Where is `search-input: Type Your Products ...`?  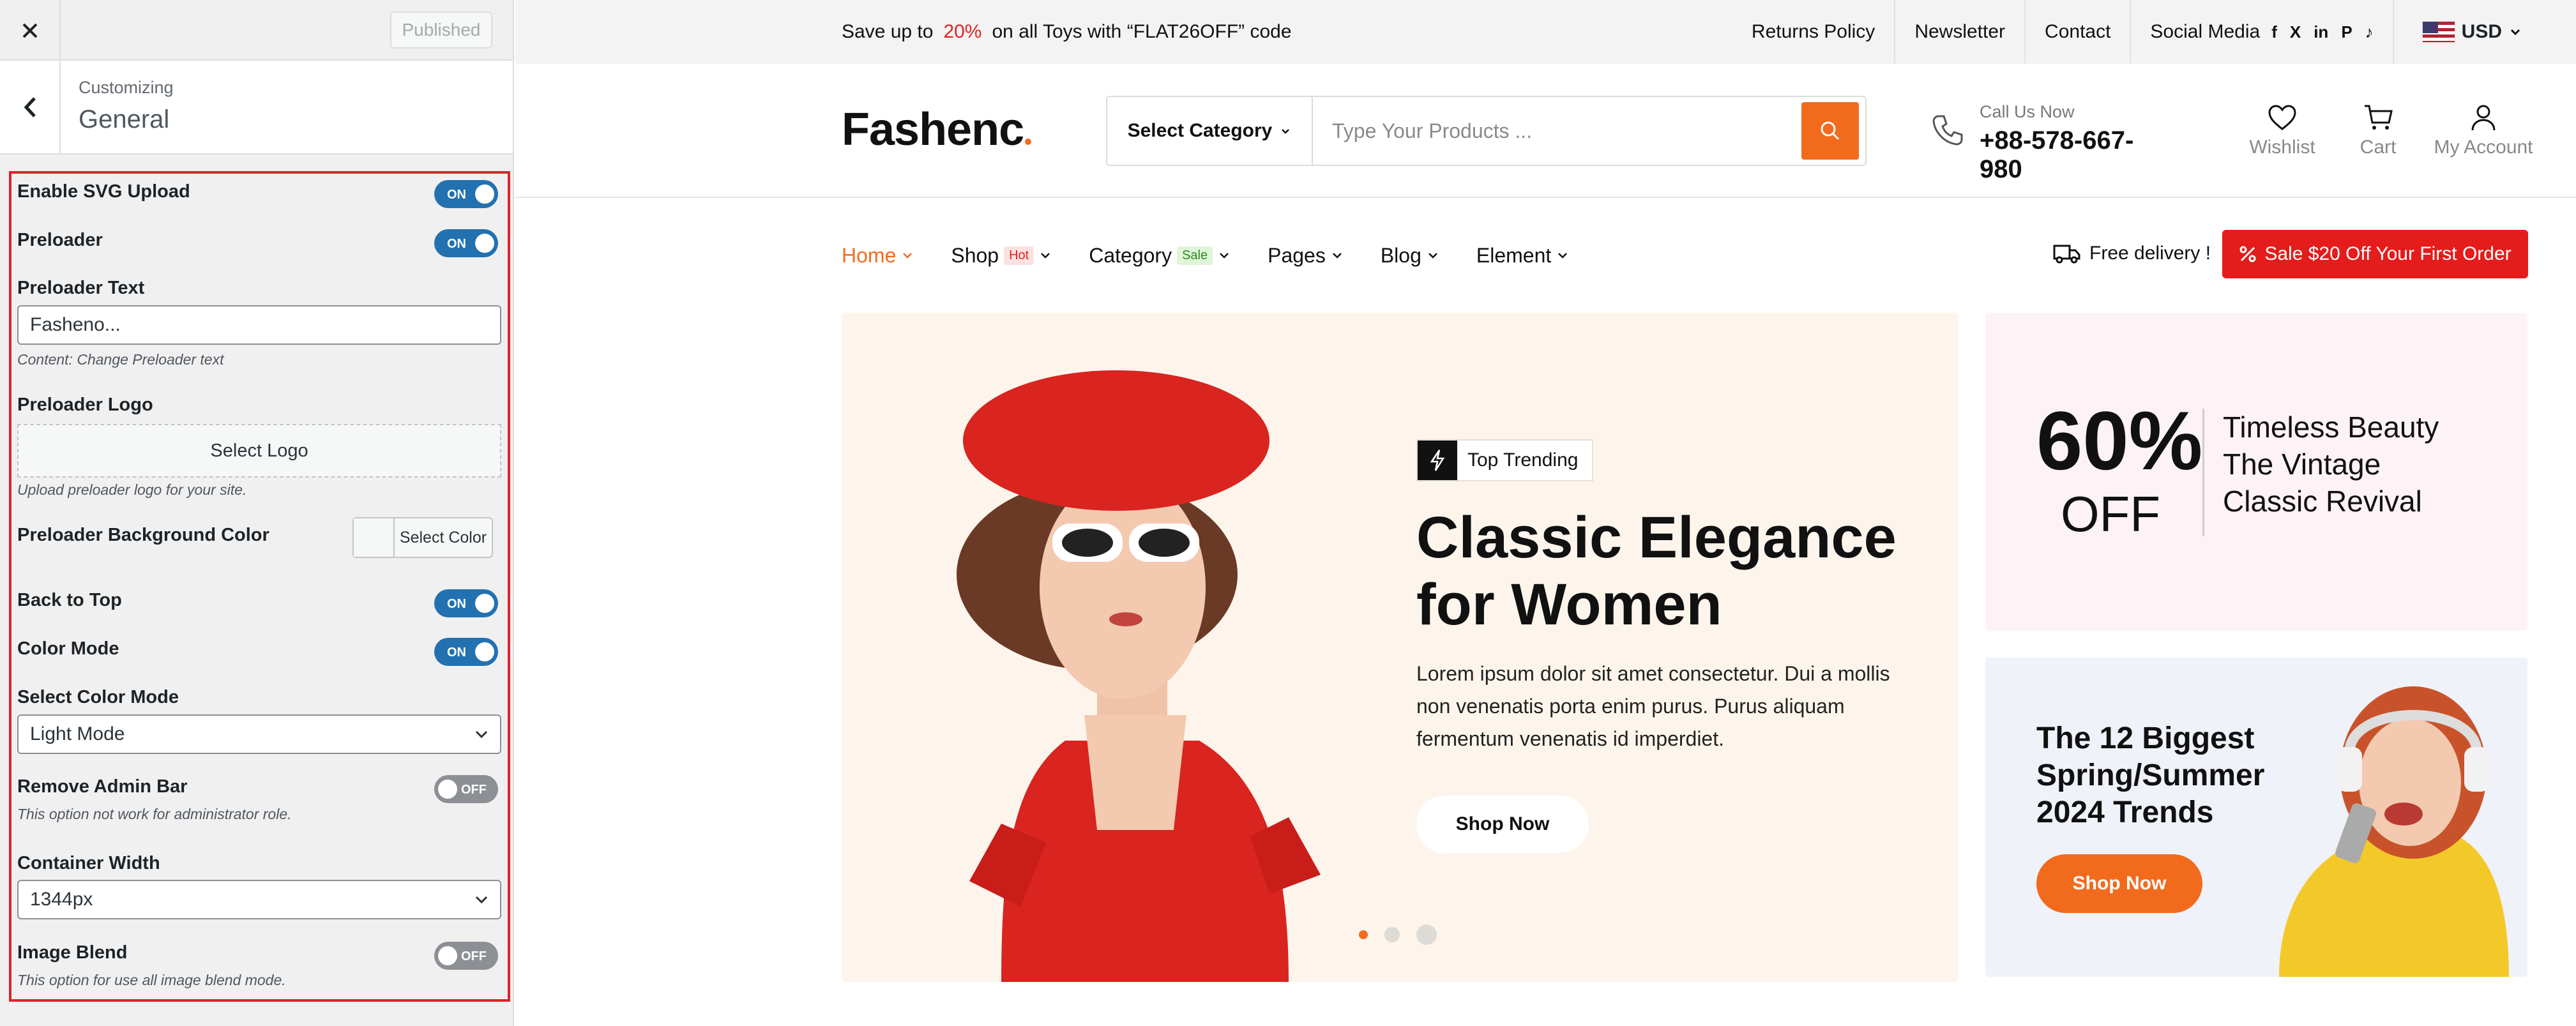 search-input: Type Your Products ... is located at coordinates (1557, 131).